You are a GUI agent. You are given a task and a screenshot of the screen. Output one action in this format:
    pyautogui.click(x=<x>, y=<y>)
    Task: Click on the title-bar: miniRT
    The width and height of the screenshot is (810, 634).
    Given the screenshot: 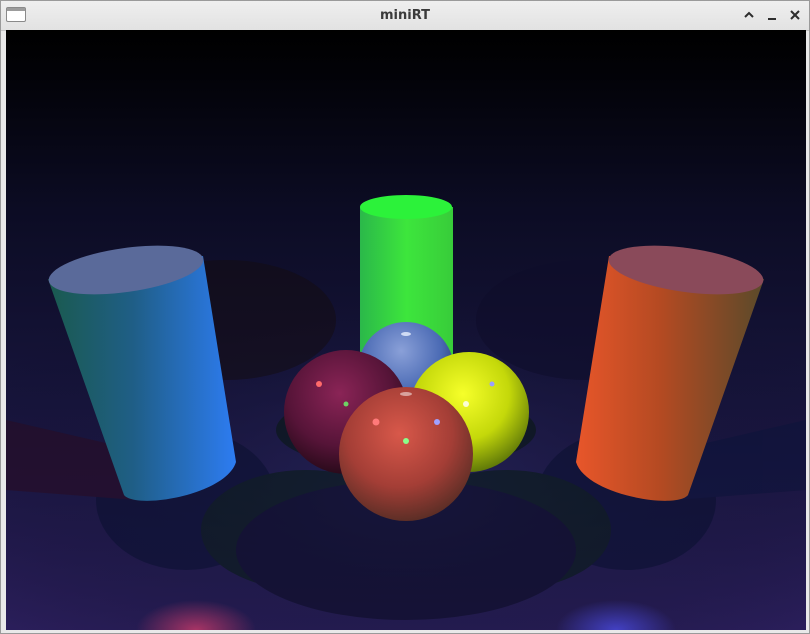 What is the action you would take?
    pyautogui.click(x=405, y=16)
    